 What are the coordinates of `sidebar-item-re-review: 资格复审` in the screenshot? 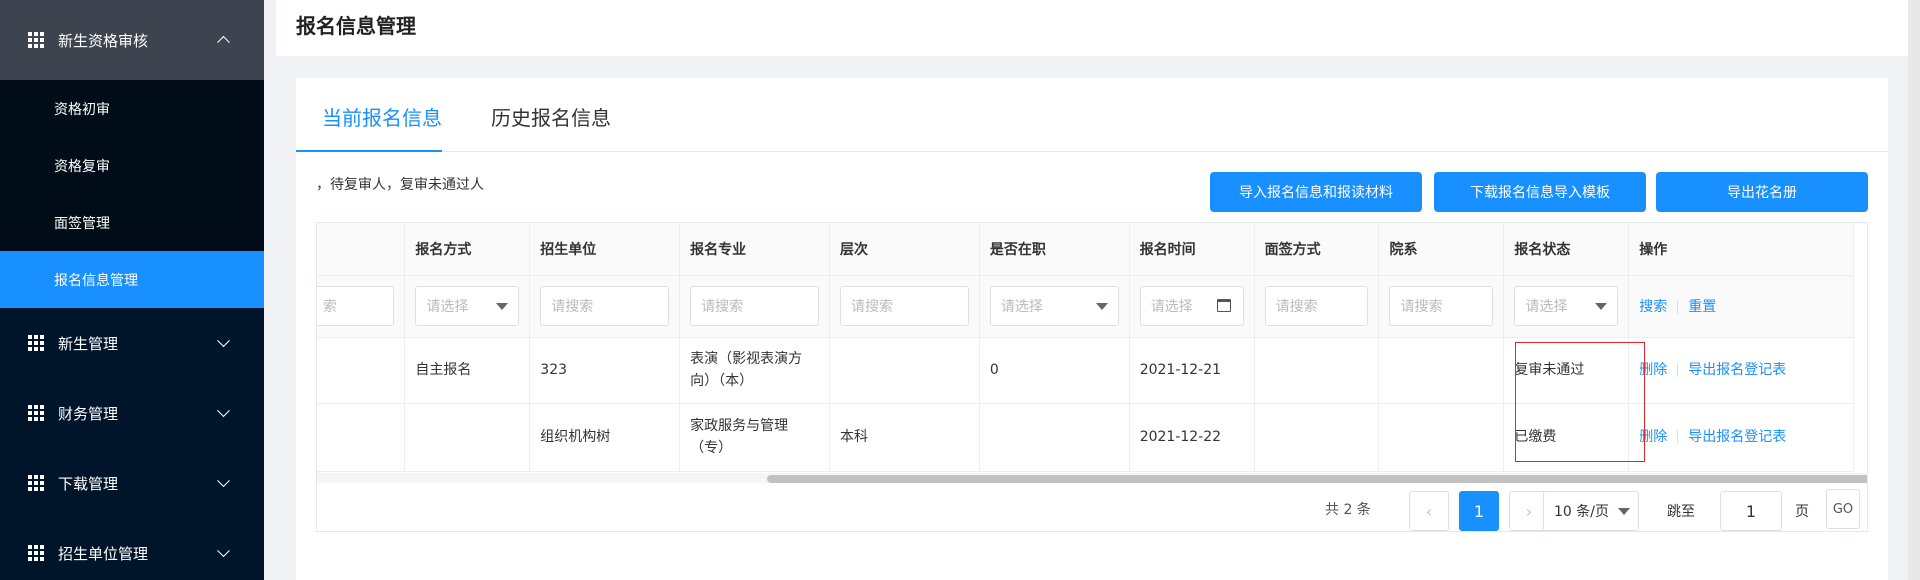 It's located at (132, 165).